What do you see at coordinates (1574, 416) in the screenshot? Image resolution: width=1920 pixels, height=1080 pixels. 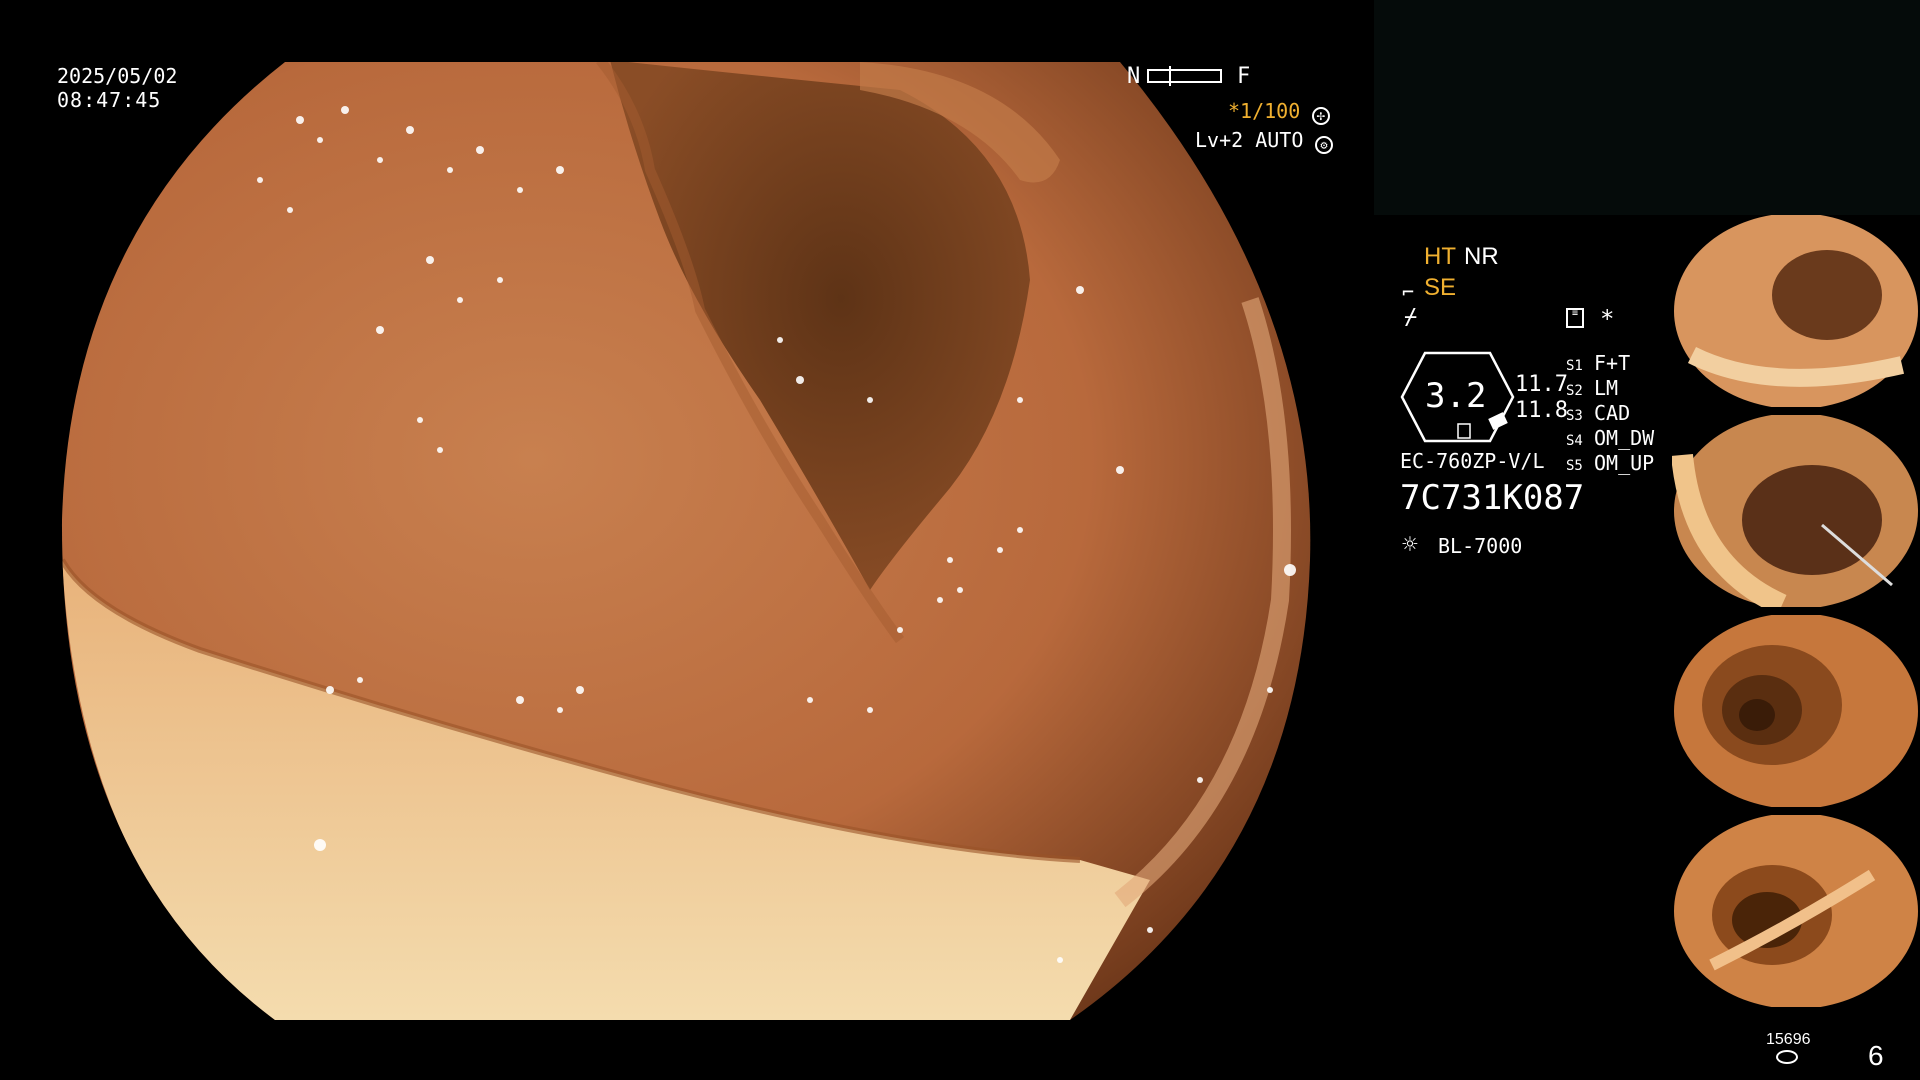 I see `switch-key: S3` at bounding box center [1574, 416].